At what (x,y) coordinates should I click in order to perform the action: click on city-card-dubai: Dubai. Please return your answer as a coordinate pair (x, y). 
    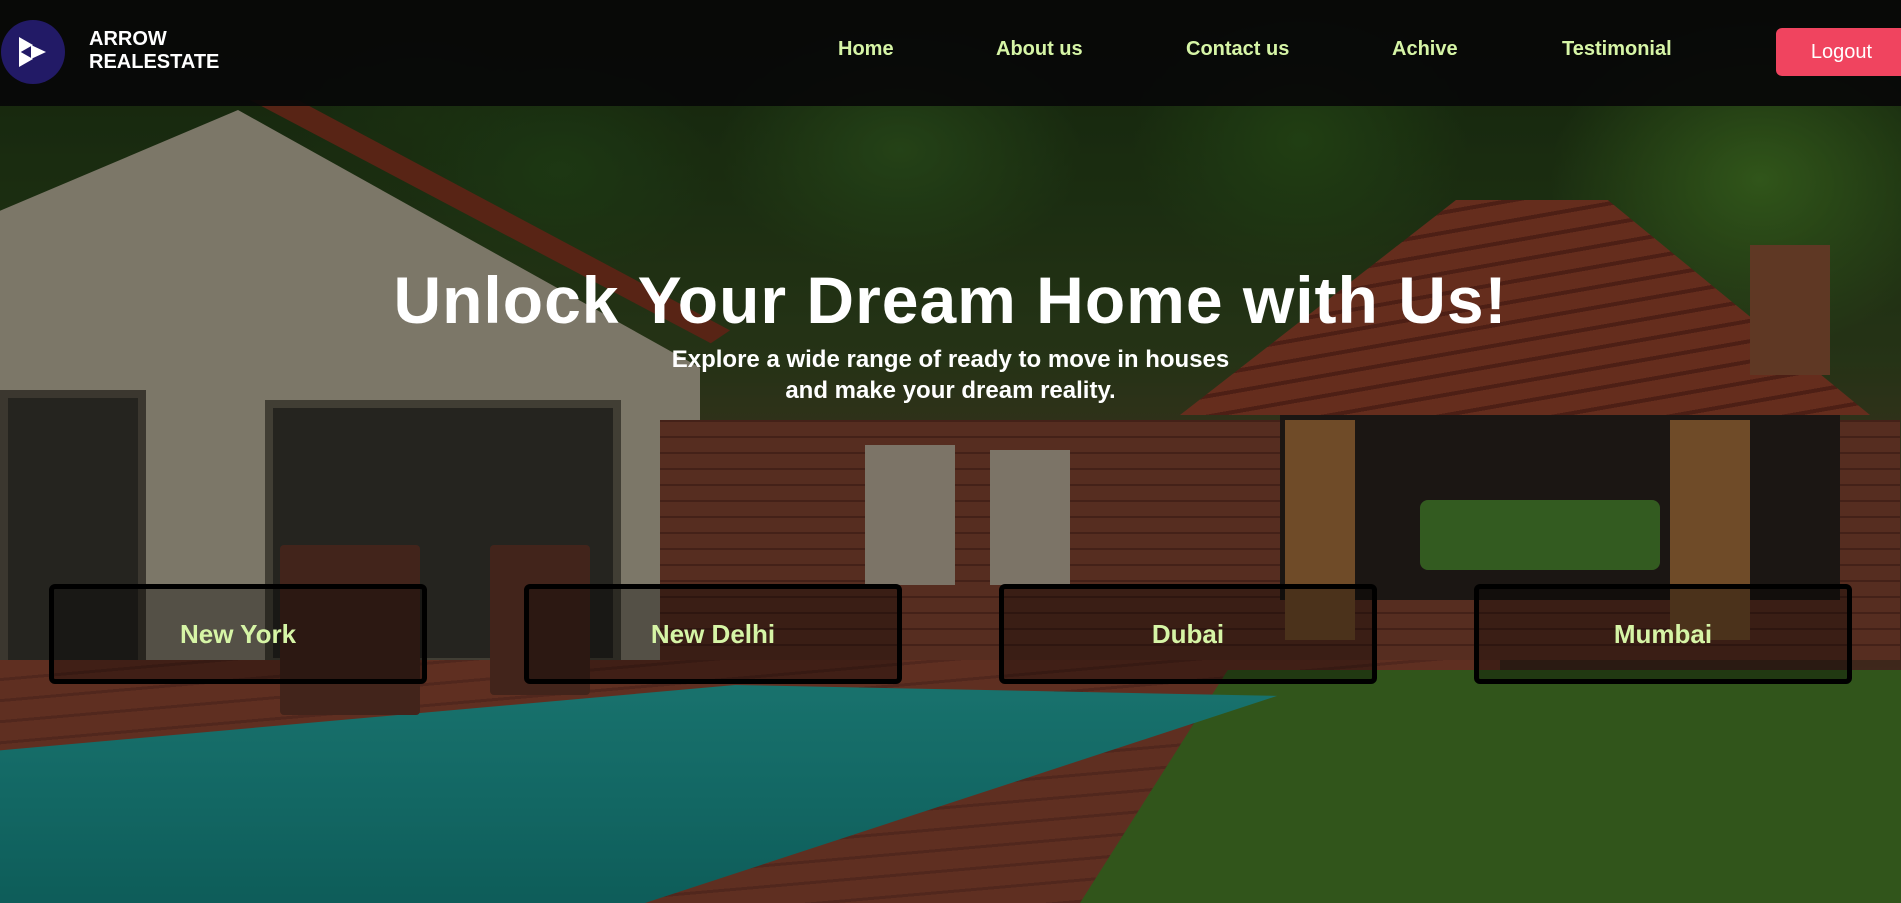
    Looking at the image, I should click on (1188, 634).